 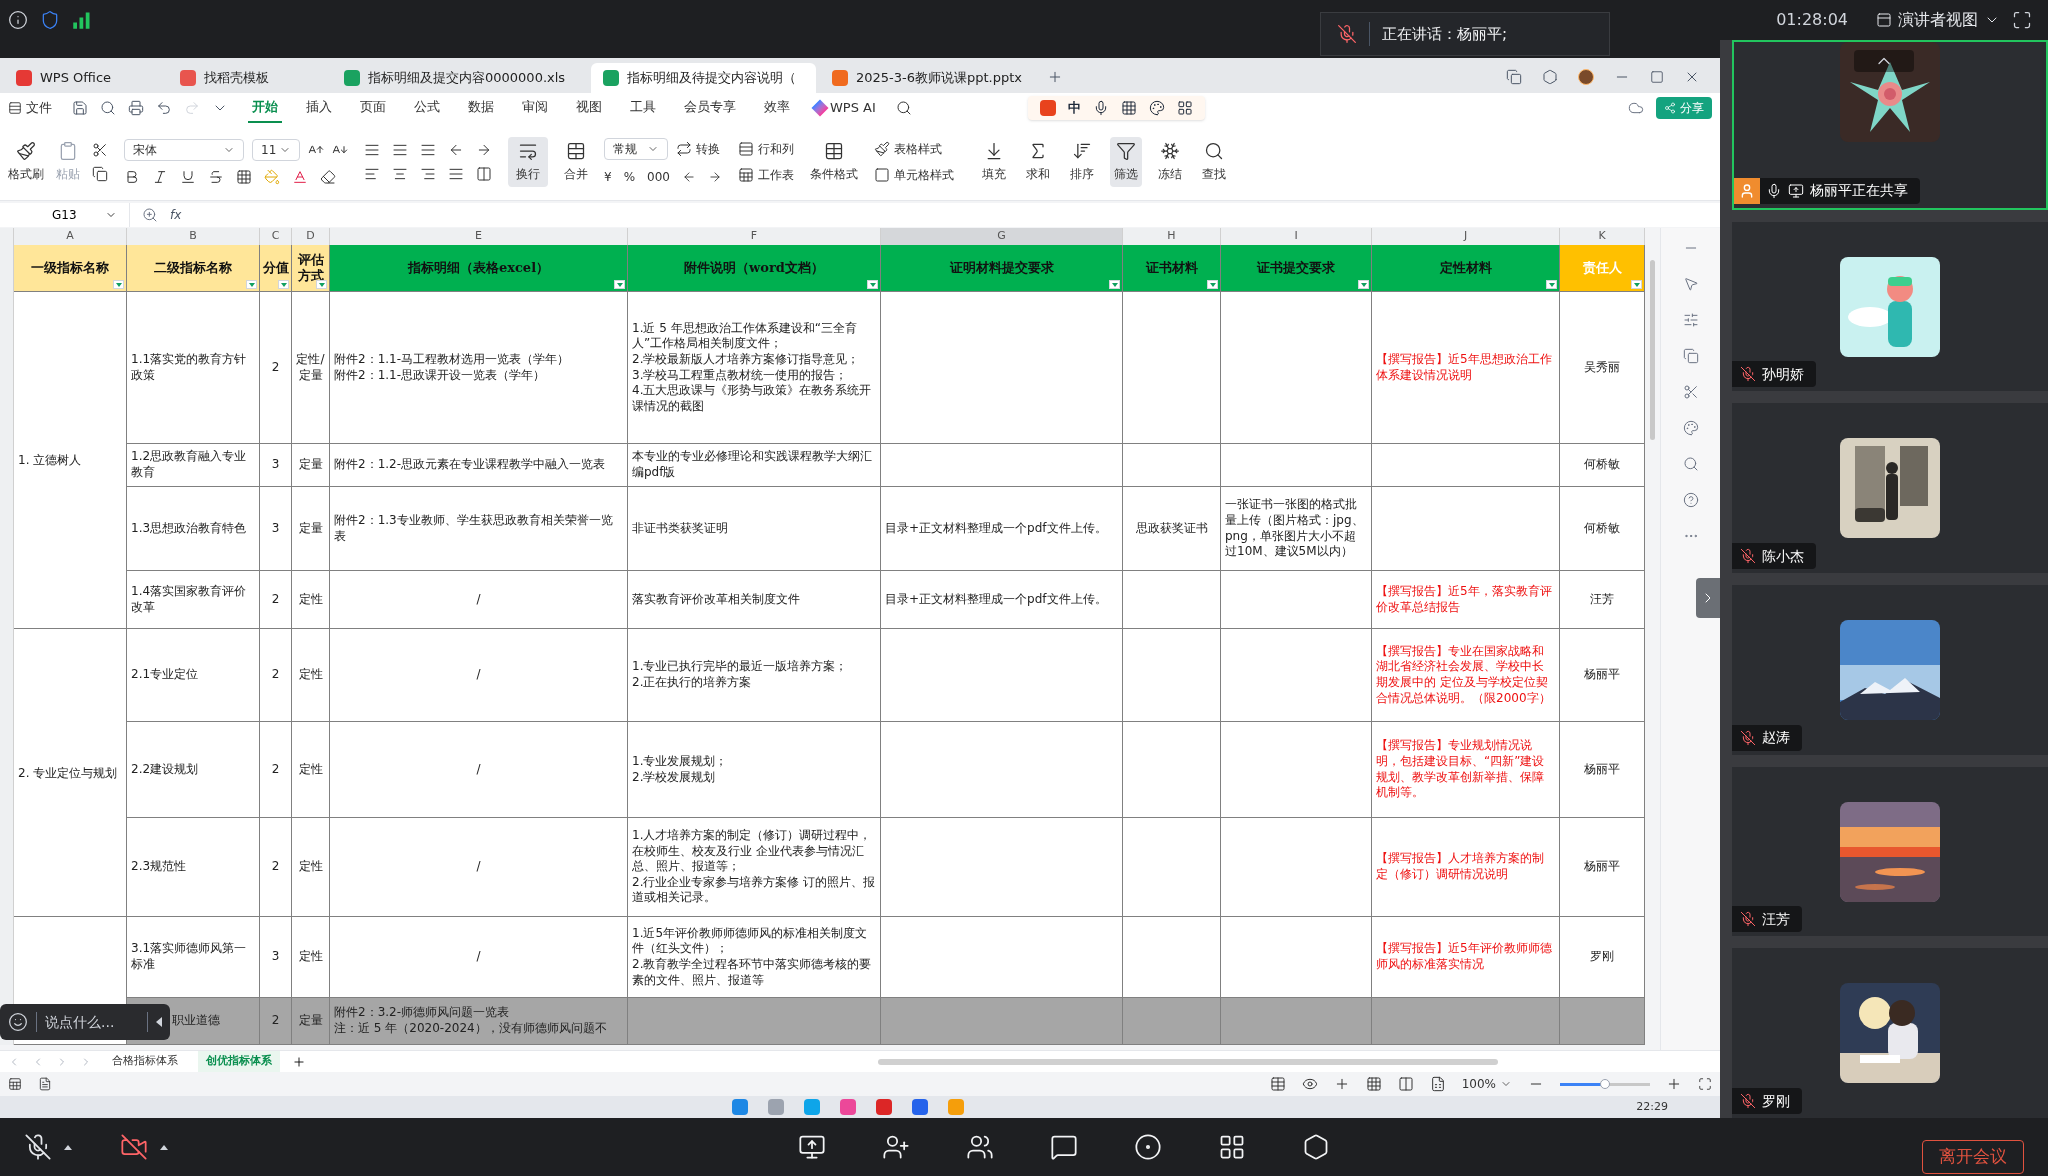 What do you see at coordinates (1514, 77) in the screenshot?
I see `window-switch-icon` at bounding box center [1514, 77].